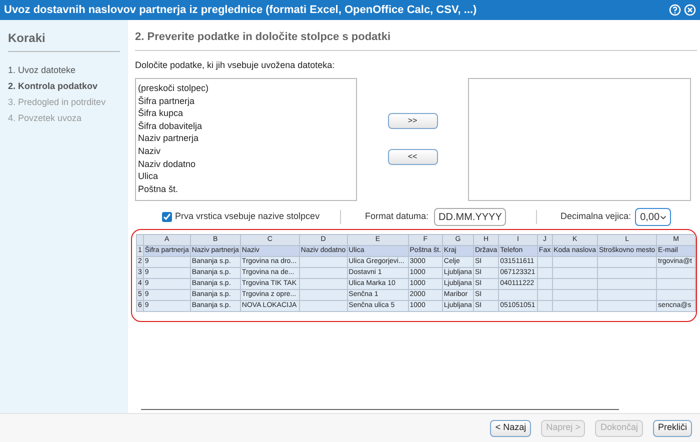  Describe the element at coordinates (247, 126) in the screenshot. I see `list-item: Šifra dobavitelja` at that location.